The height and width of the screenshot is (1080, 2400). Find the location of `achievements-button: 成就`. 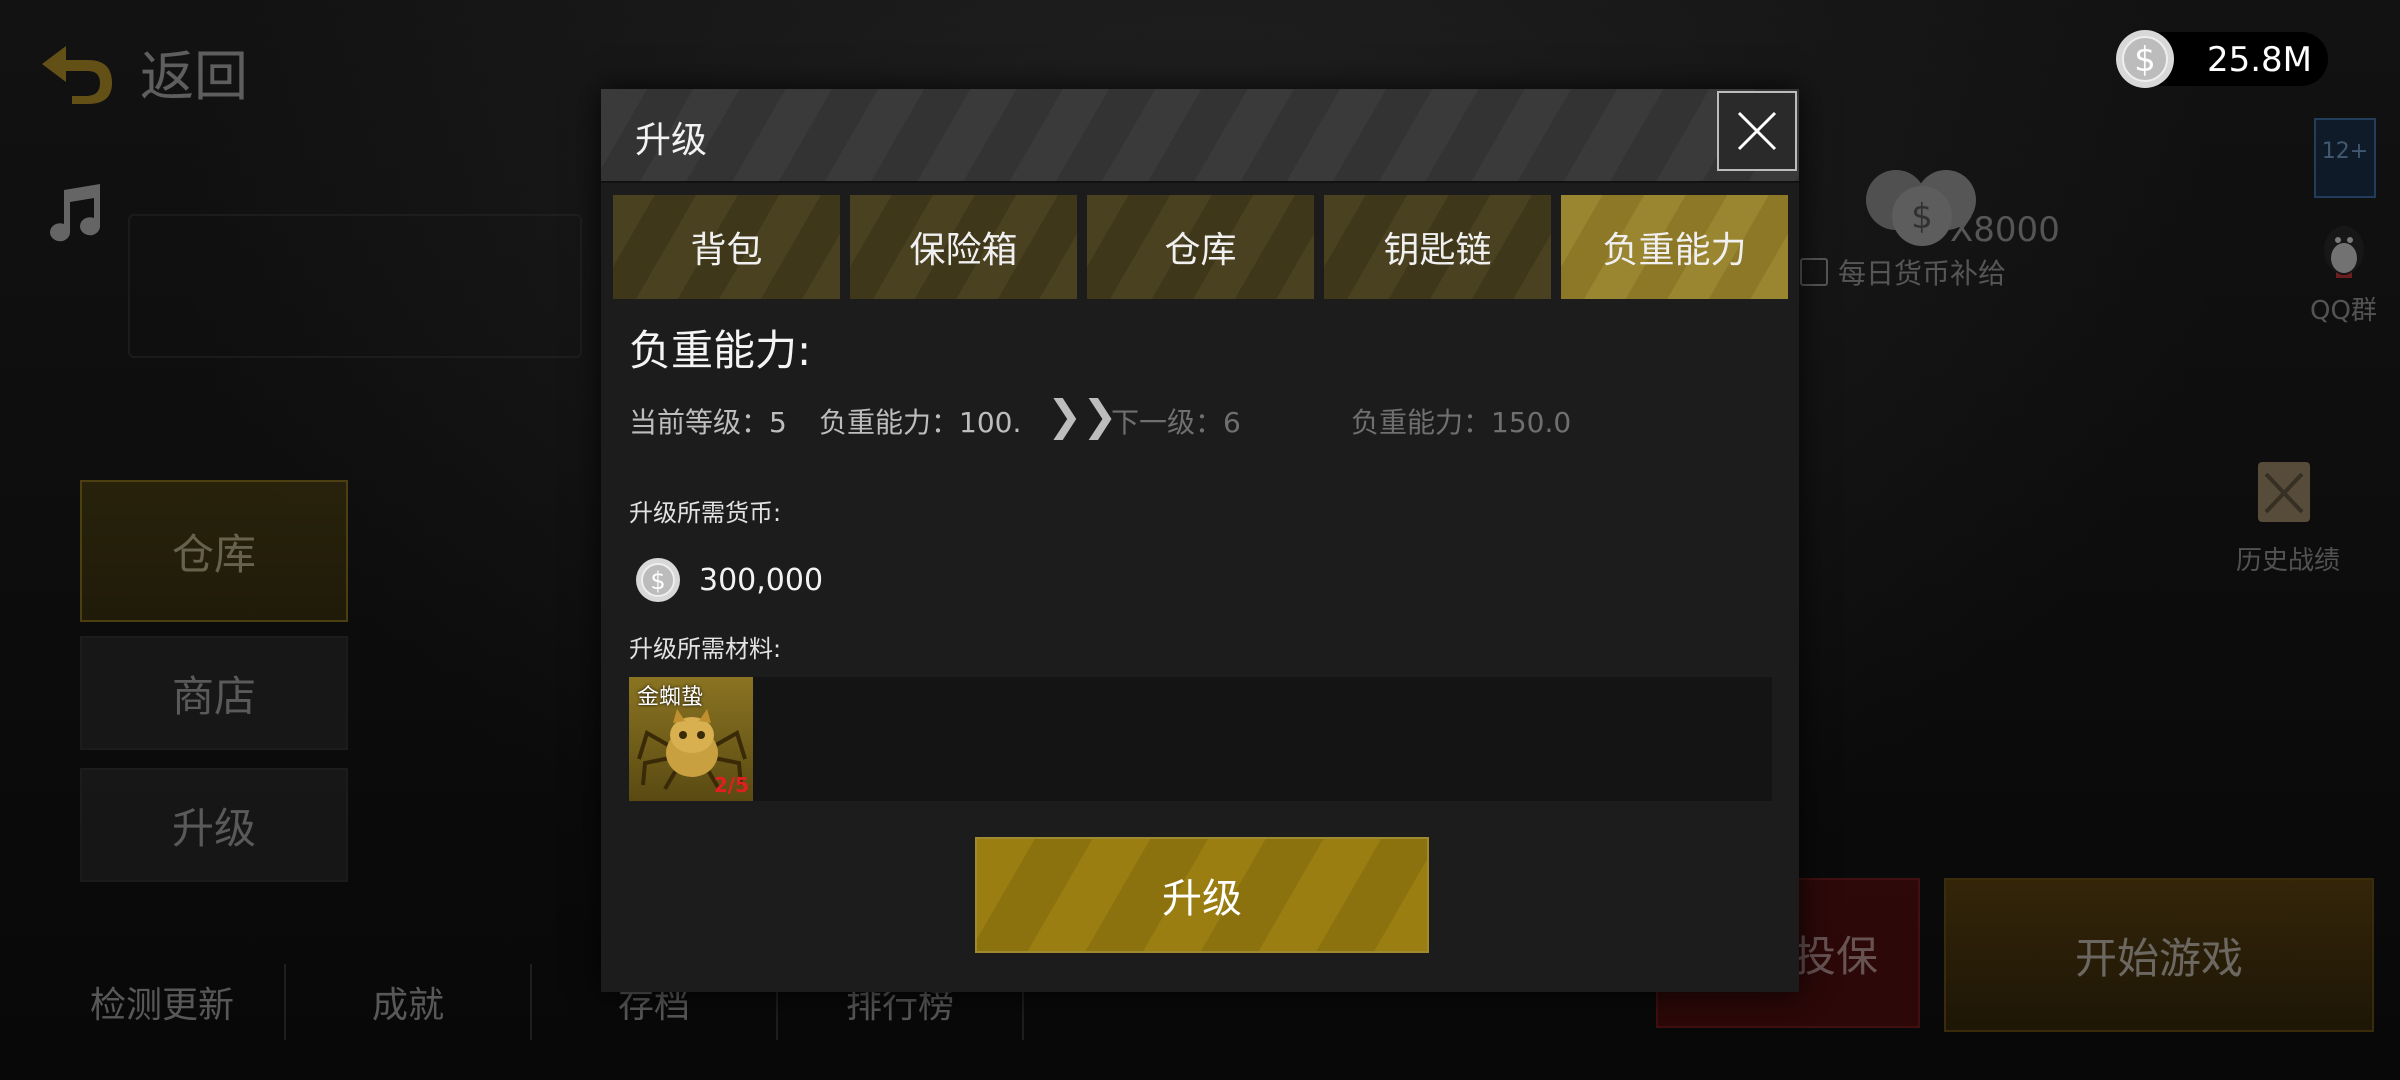

achievements-button: 成就 is located at coordinates (409, 1002).